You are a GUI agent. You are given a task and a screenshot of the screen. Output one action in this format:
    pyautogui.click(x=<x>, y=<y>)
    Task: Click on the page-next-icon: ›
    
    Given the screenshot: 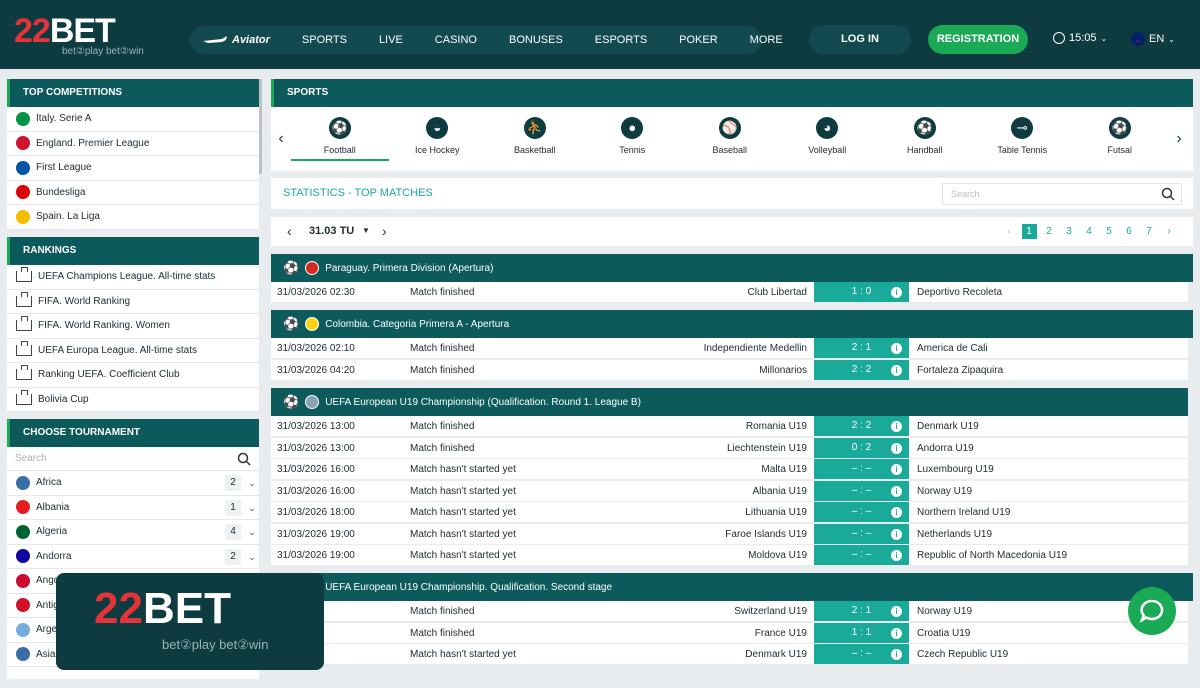 What is the action you would take?
    pyautogui.click(x=1169, y=231)
    